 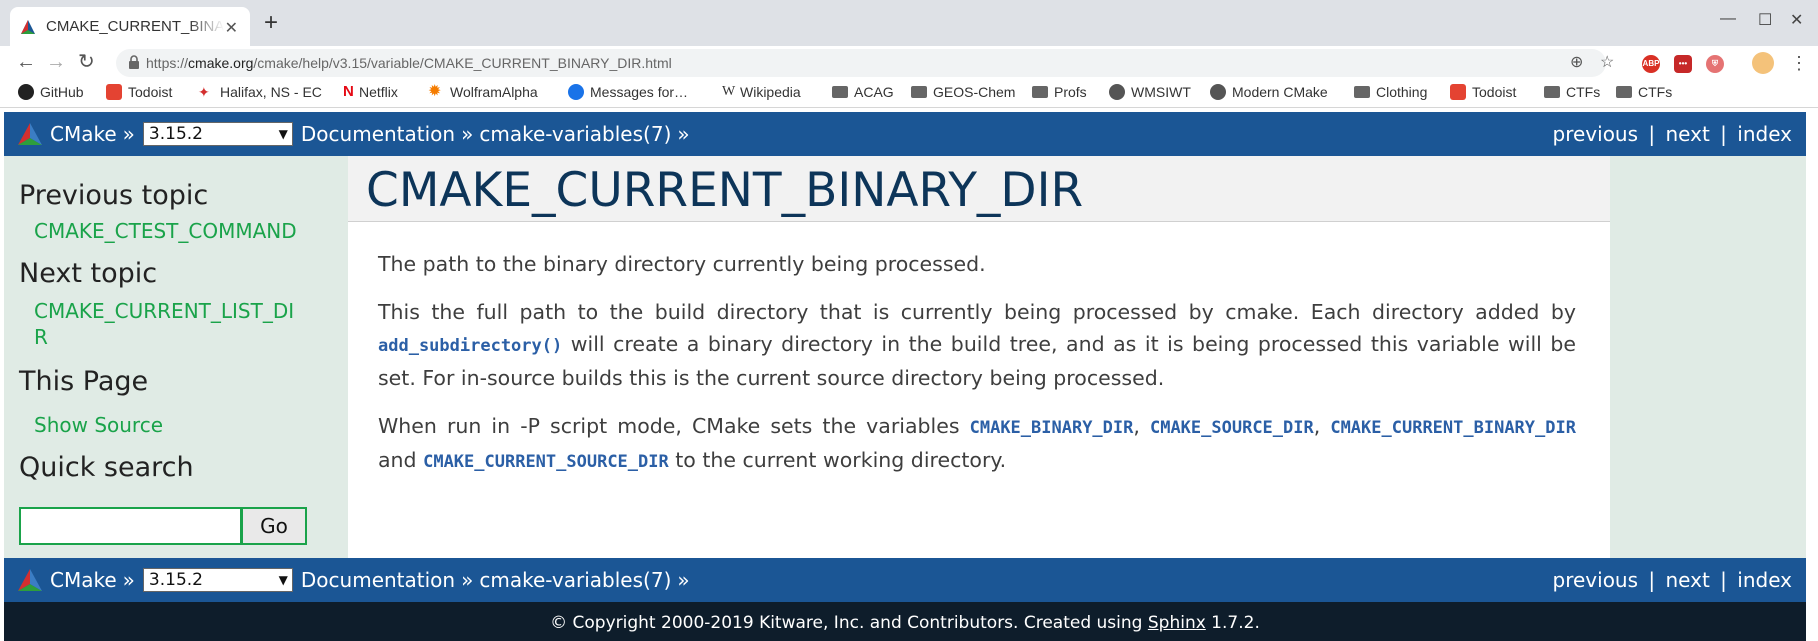 I want to click on dropdown-caret-icon: ▼, so click(x=283, y=134).